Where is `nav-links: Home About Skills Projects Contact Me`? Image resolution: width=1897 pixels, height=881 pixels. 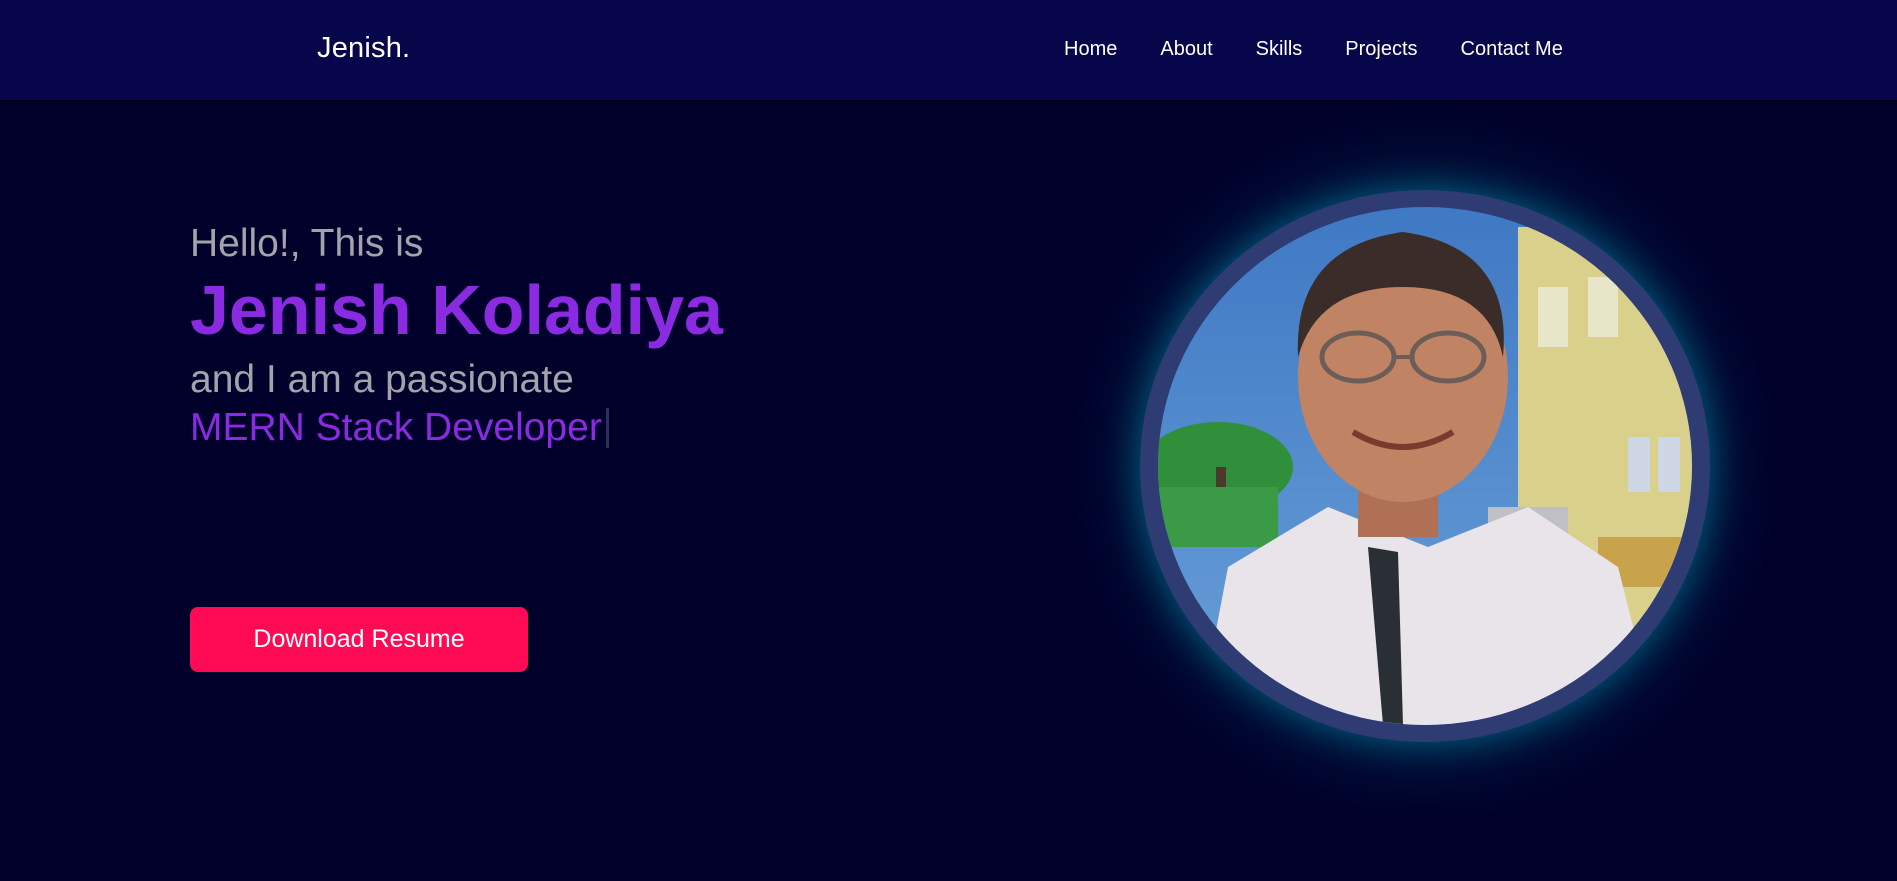 nav-links: Home About Skills Projects Contact Me is located at coordinates (1313, 49).